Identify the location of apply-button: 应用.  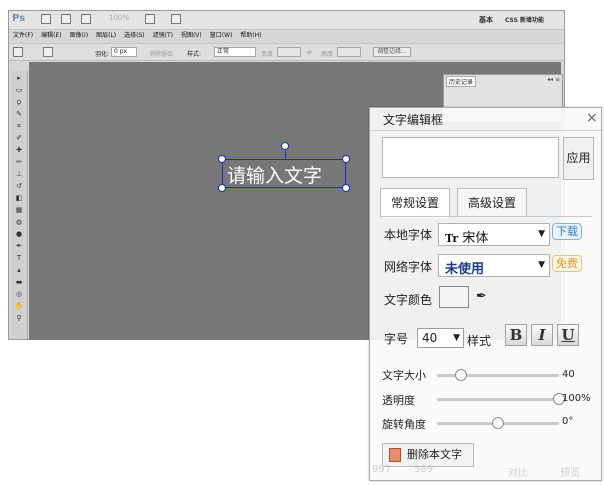
(578, 158).